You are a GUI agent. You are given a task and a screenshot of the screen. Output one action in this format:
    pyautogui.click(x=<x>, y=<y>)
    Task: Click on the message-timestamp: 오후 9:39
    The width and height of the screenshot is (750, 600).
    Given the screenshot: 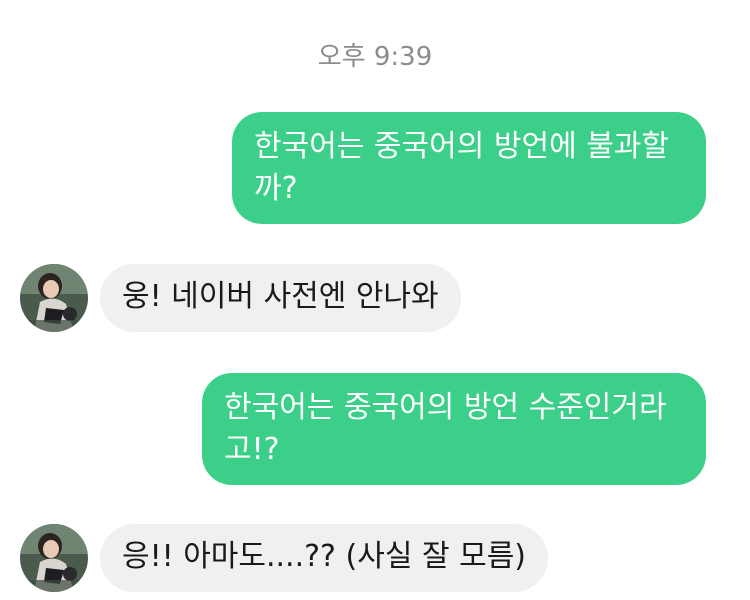 What is the action you would take?
    pyautogui.click(x=375, y=57)
    